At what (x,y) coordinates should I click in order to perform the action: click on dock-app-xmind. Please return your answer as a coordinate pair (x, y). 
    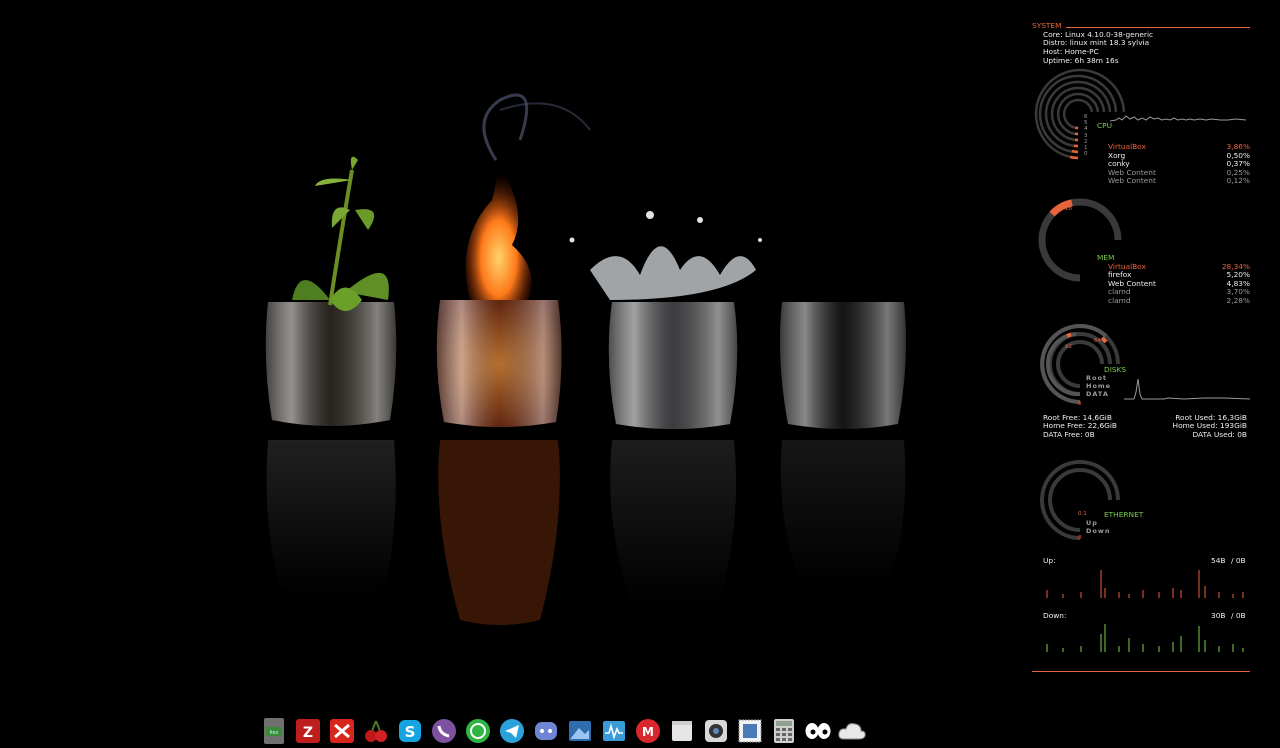
    Looking at the image, I should click on (341, 731).